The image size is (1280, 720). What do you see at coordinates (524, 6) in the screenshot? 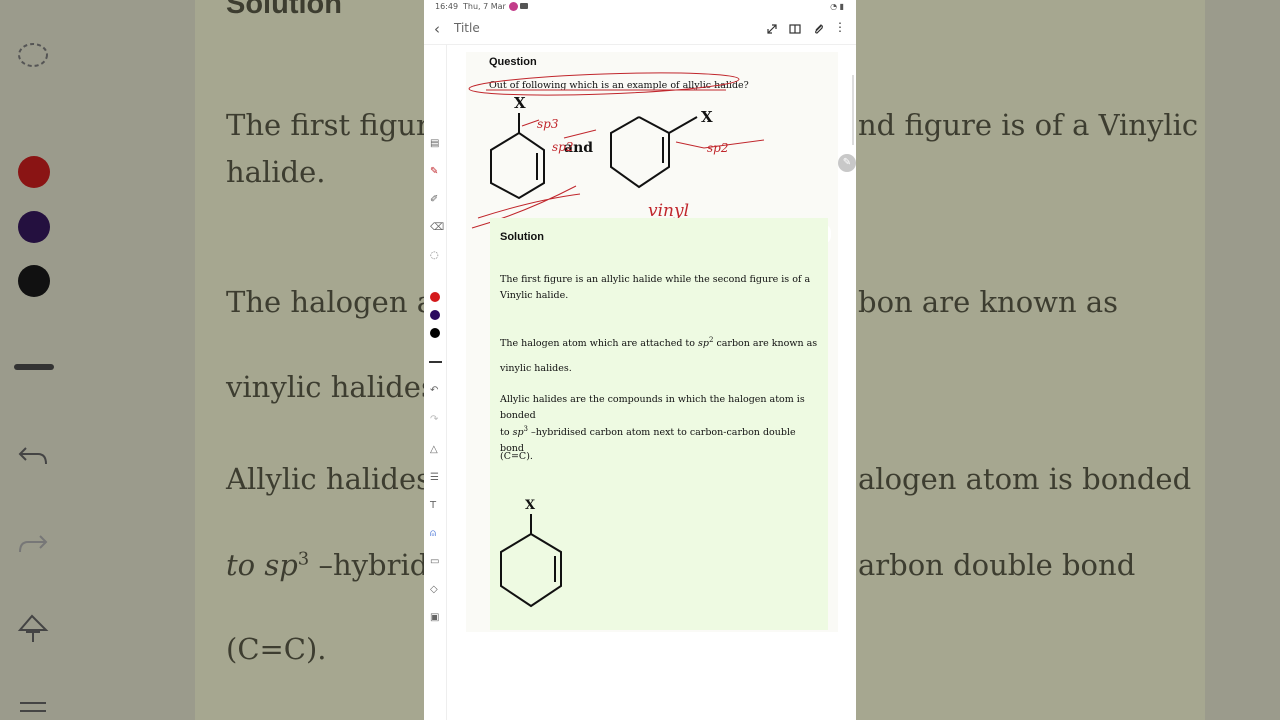
I see `folder-icon` at bounding box center [524, 6].